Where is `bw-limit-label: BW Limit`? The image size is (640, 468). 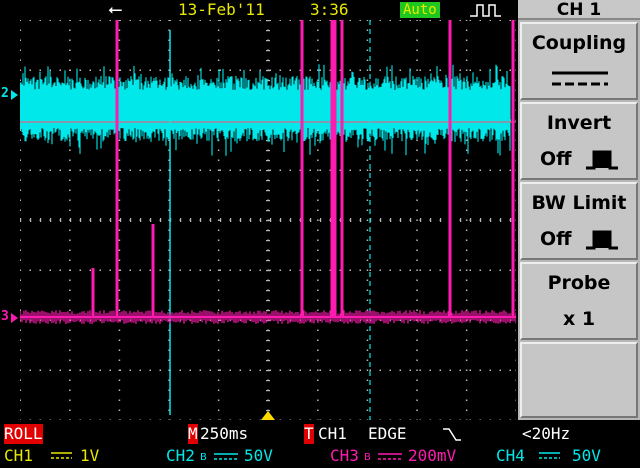 bw-limit-label: BW Limit is located at coordinates (579, 203).